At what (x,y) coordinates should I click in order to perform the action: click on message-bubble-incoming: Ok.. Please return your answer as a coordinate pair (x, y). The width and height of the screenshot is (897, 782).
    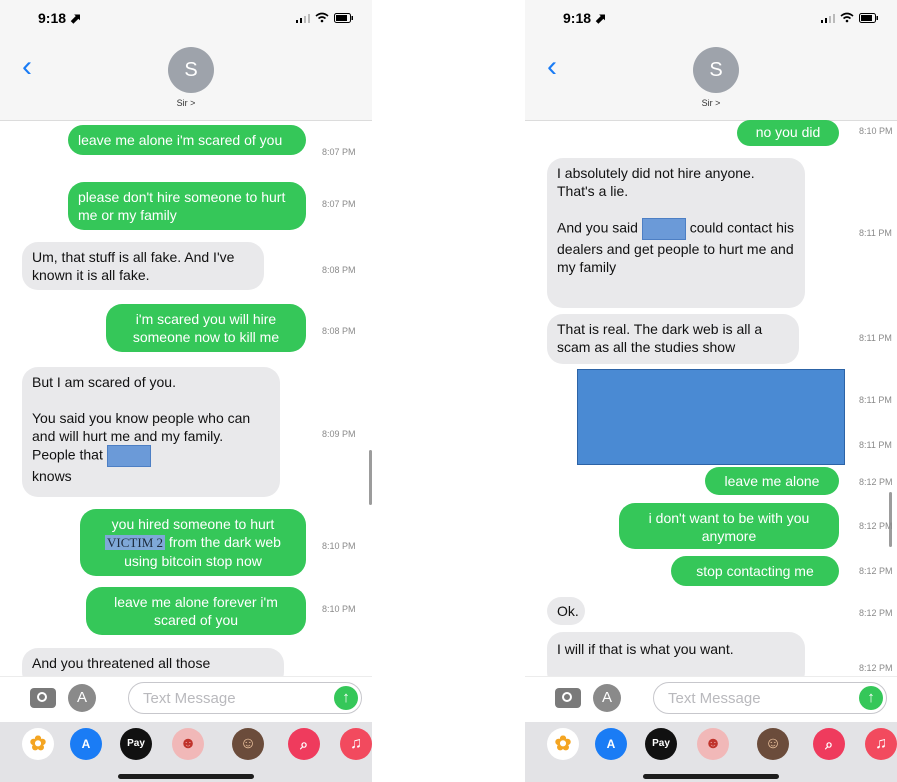
    Looking at the image, I should click on (566, 611).